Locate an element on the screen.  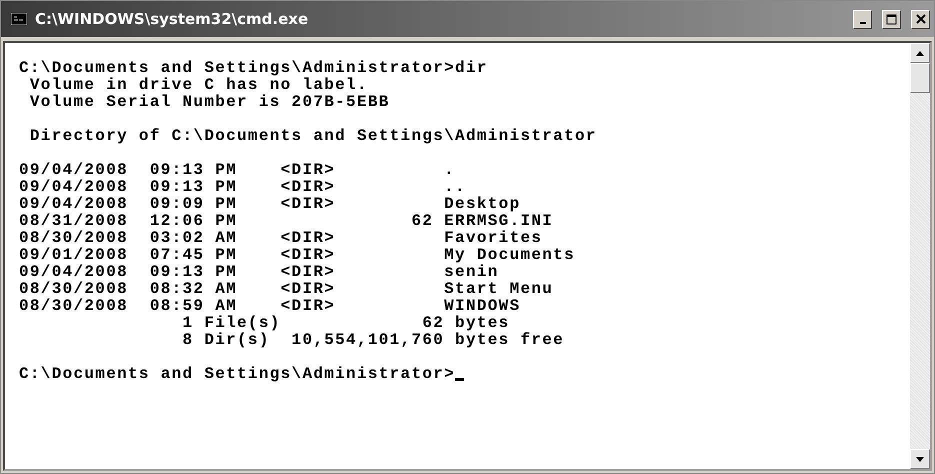
close-icon is located at coordinates (921, 19).